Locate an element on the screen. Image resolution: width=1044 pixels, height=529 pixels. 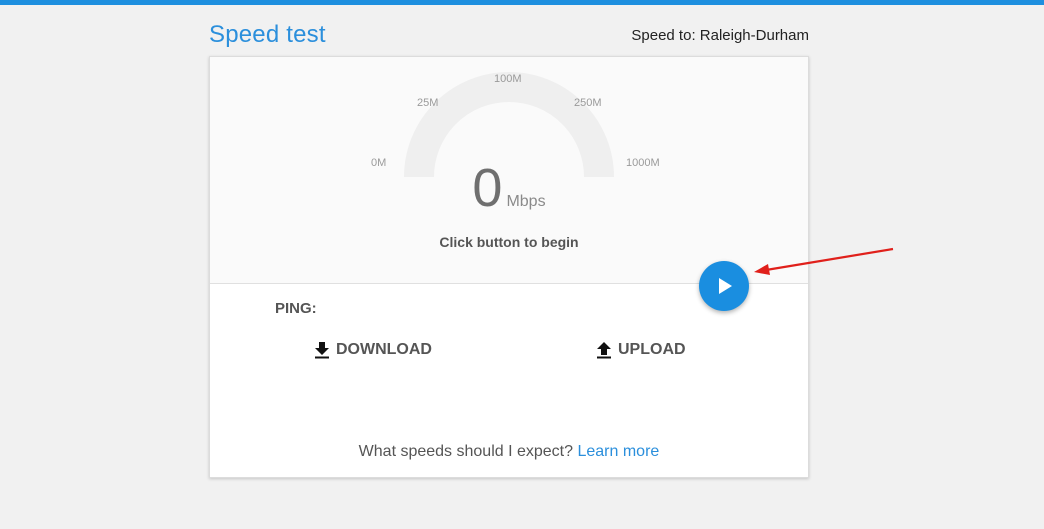
gauge-tick-1000m: 1000M is located at coordinates (643, 163).